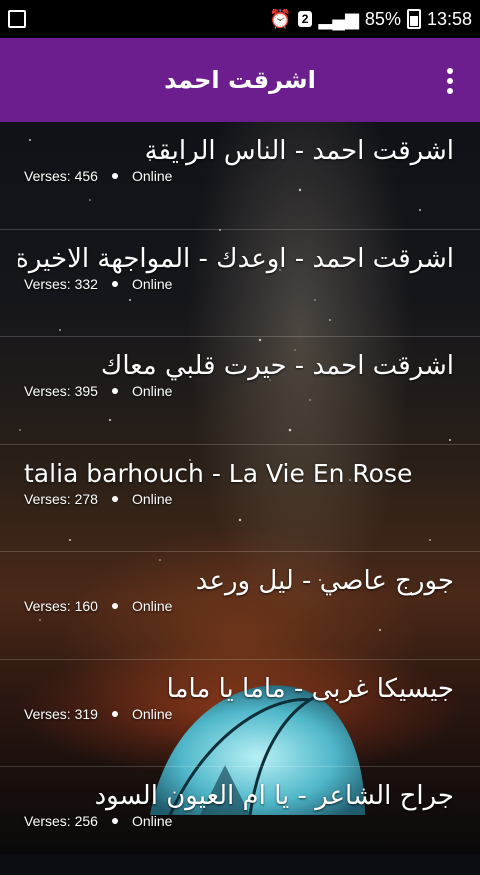 This screenshot has width=480, height=875. What do you see at coordinates (240, 19) in the screenshot?
I see `status-bar: ⏰ 2 ▂▄▆ 85% 13:58` at bounding box center [240, 19].